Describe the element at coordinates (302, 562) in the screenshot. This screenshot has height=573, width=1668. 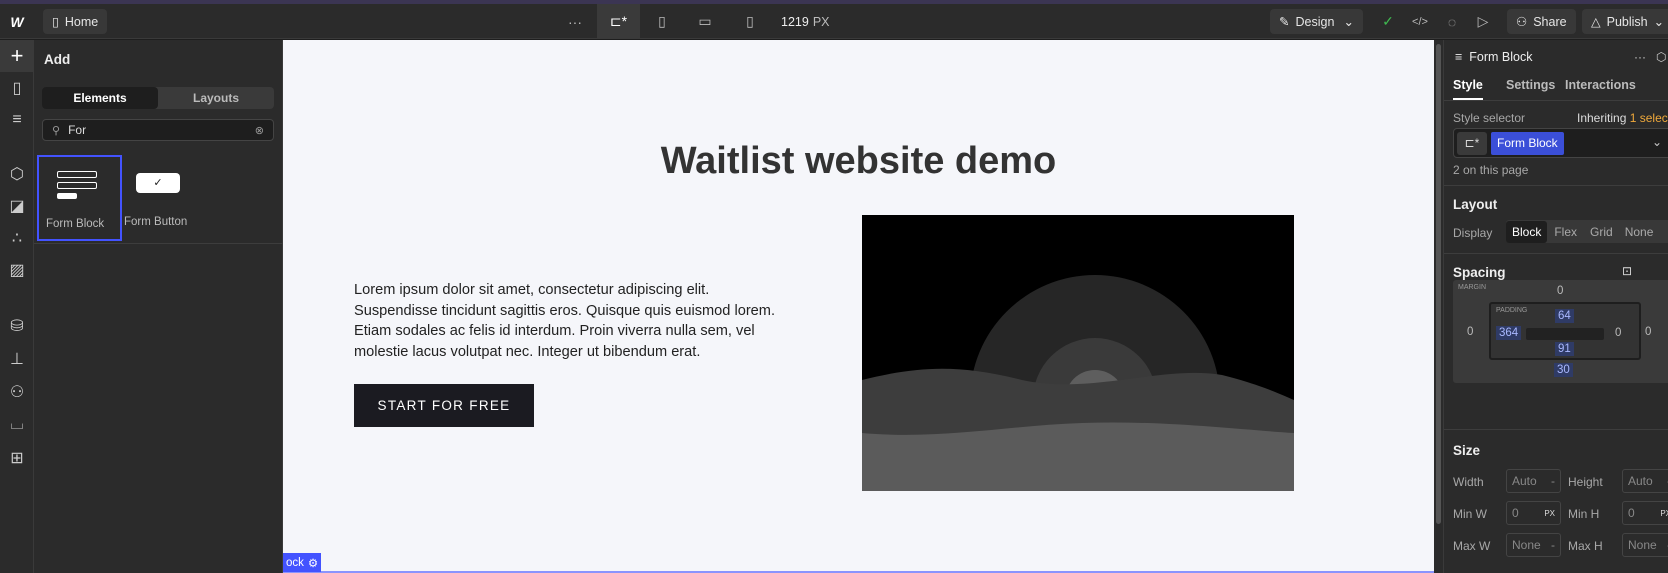
I see `selected-element-label: ock ⚙` at that location.